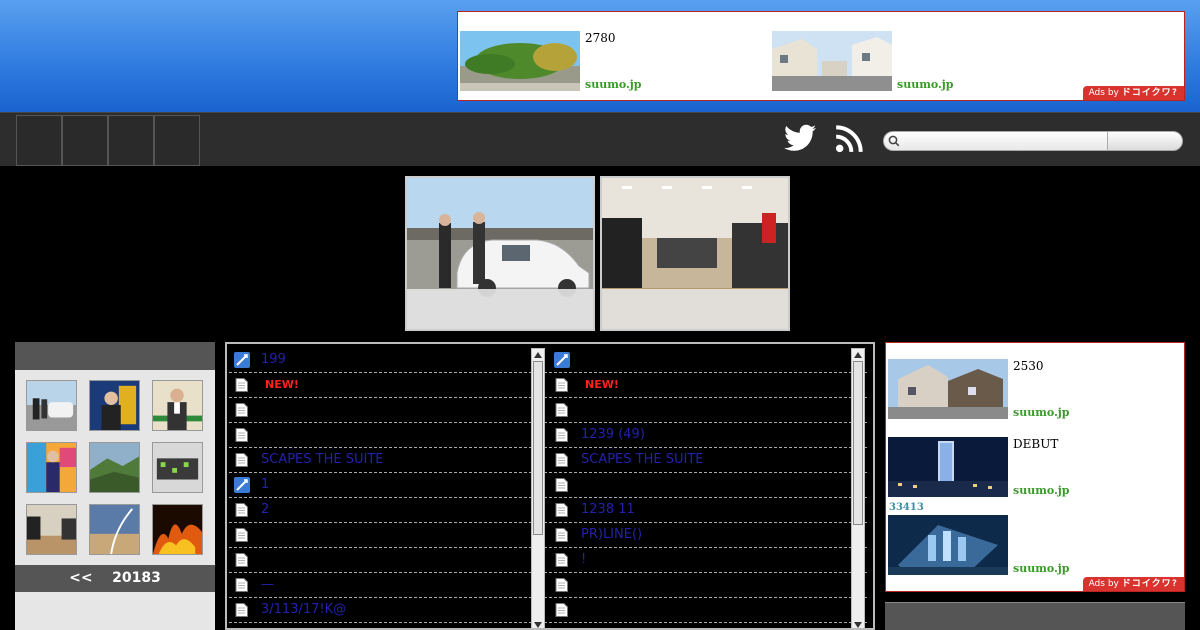  I want to click on list-item-title: 199, so click(273, 360).